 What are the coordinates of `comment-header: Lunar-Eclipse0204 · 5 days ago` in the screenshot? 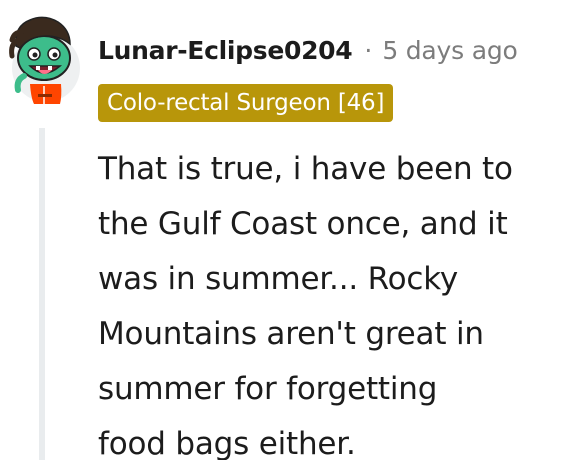 It's located at (308, 50).